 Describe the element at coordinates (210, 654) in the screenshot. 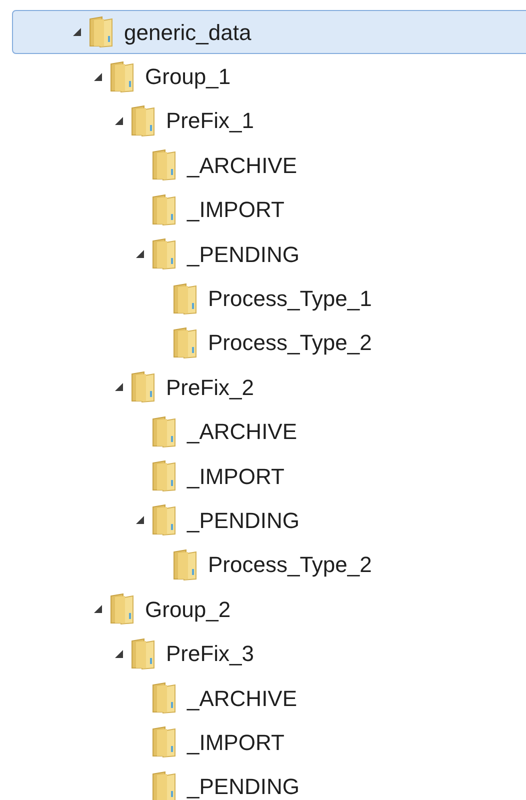

I see `folder-name: PreFix_3` at that location.